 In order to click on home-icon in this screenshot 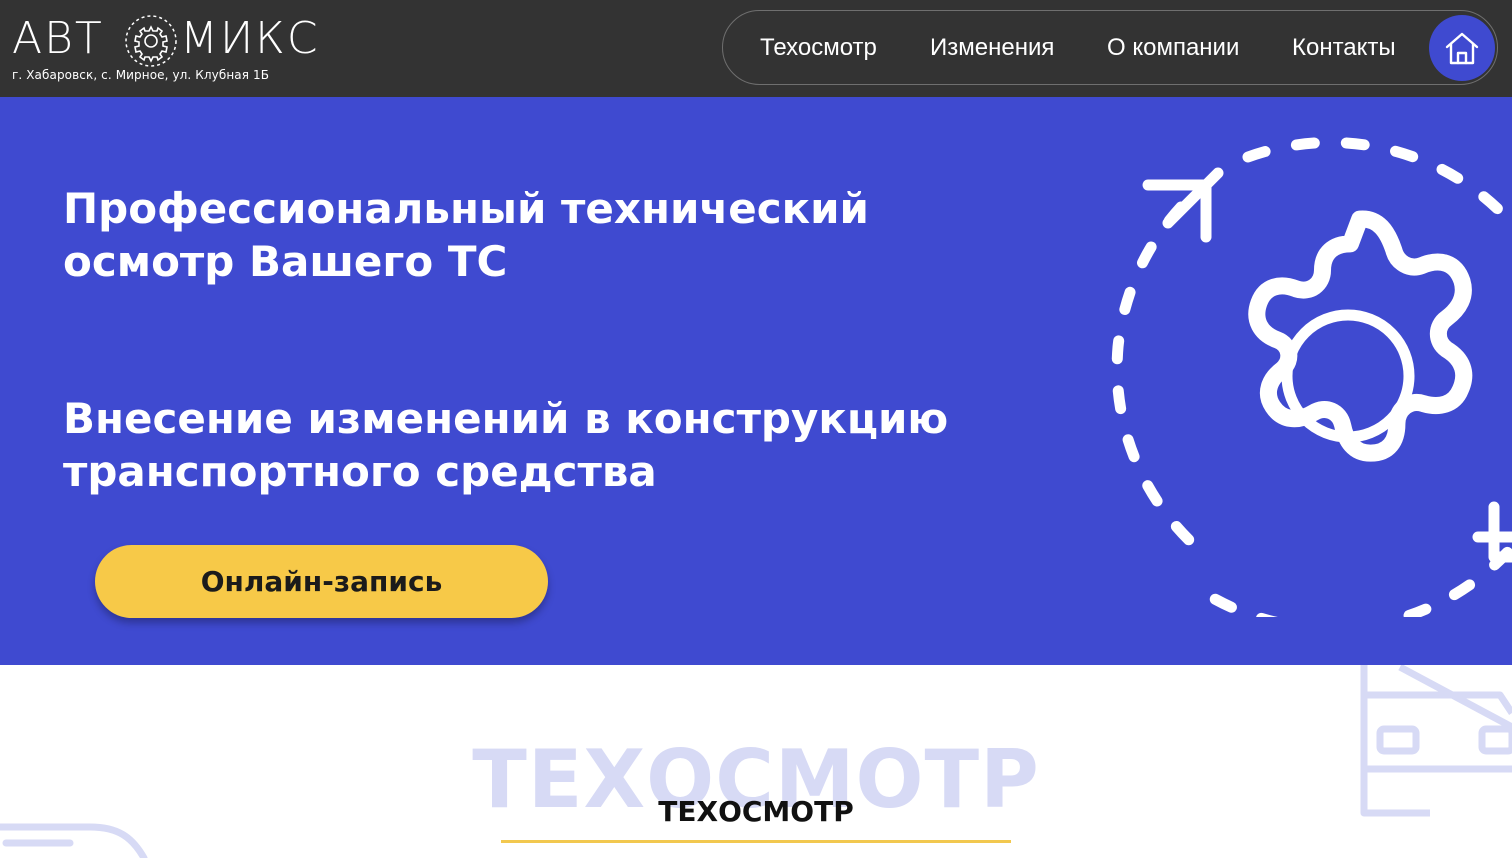, I will do `click(1462, 48)`.